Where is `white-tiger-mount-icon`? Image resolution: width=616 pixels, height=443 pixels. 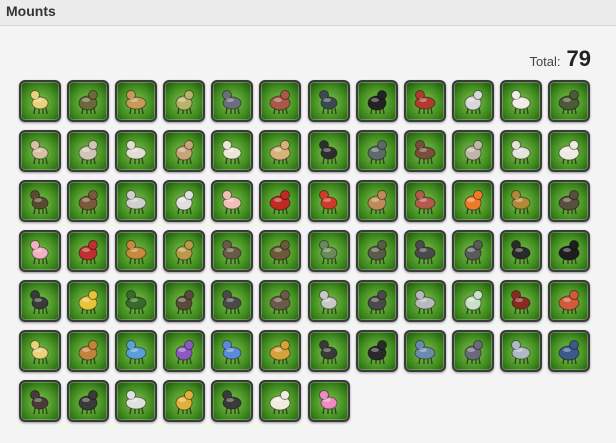
white-tiger-mount-icon is located at coordinates (473, 102).